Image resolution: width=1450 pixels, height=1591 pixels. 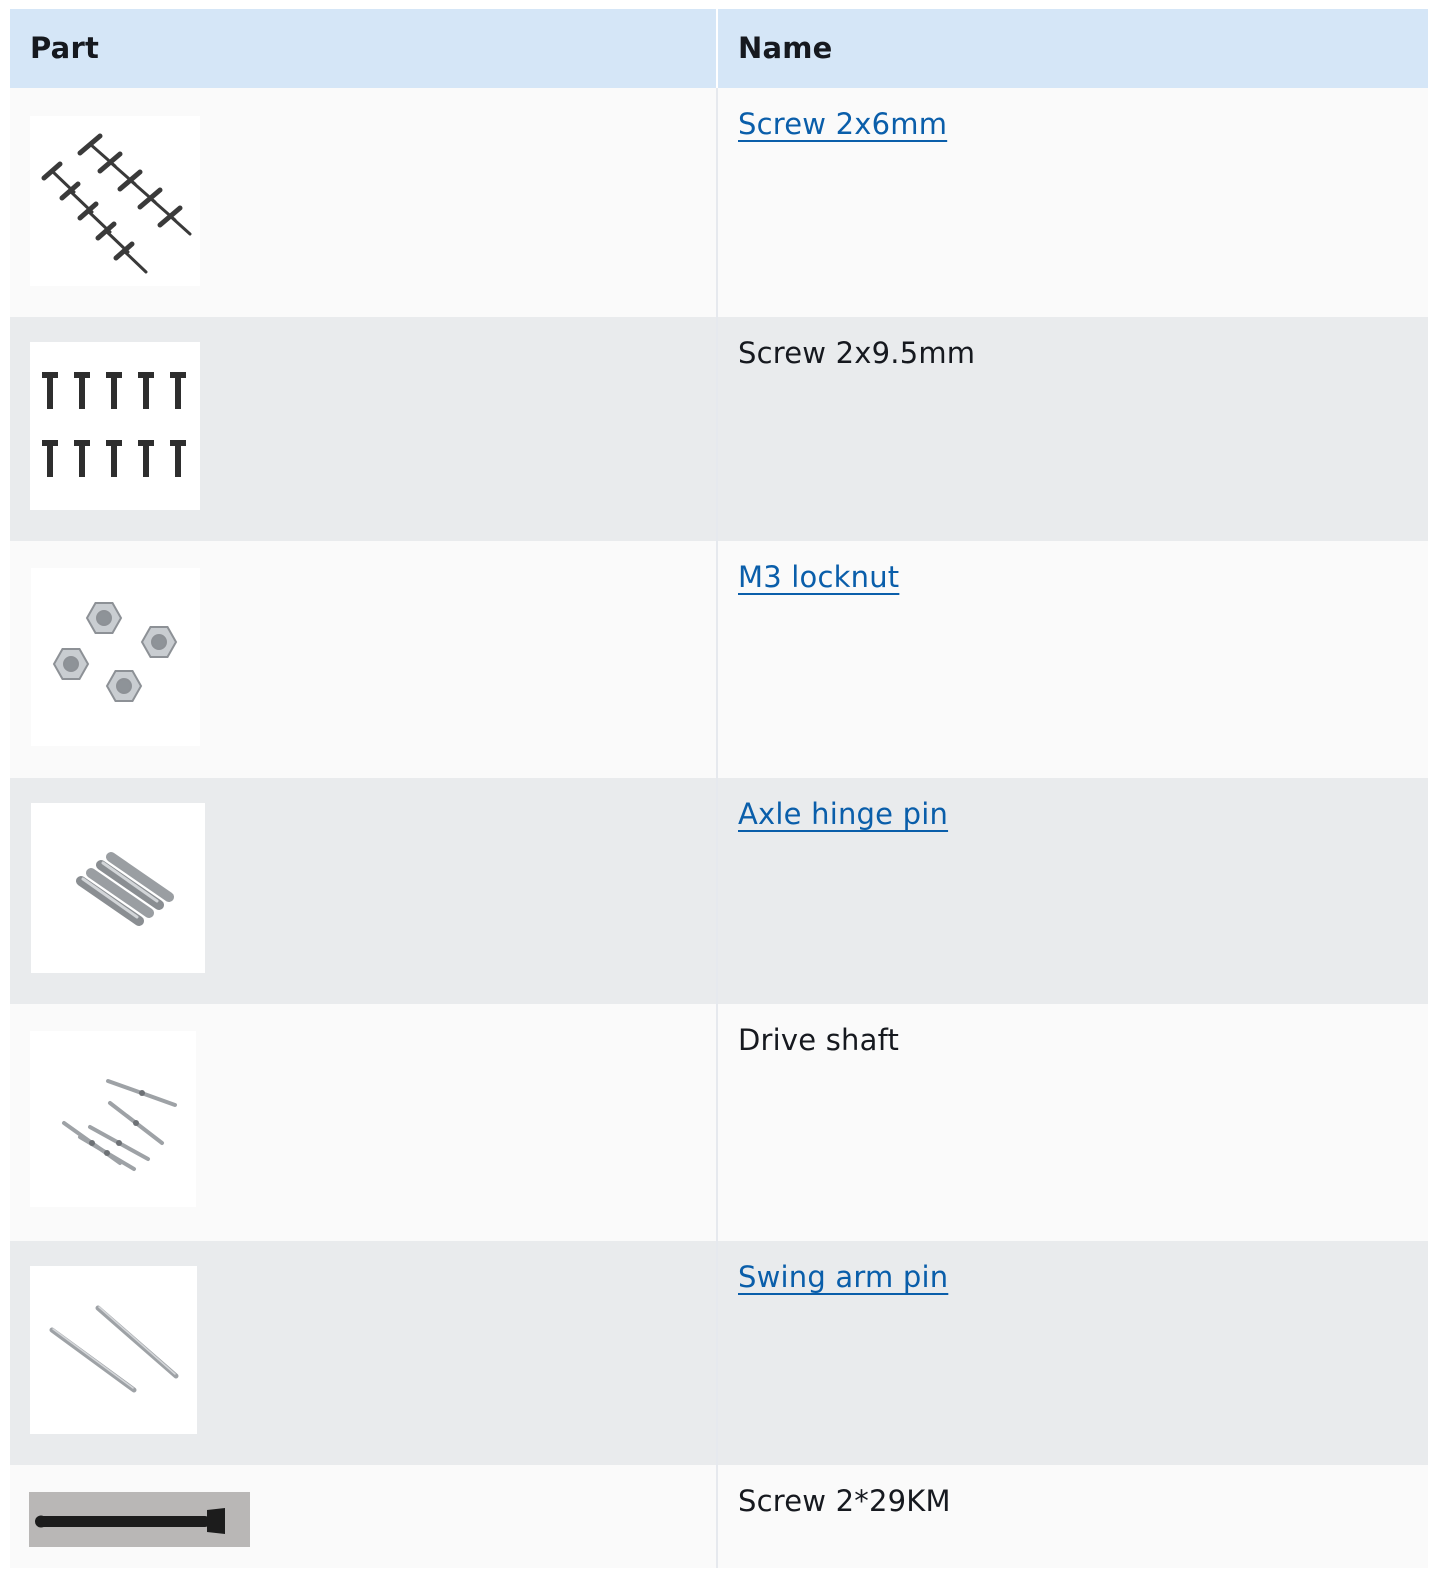 What do you see at coordinates (857, 353) in the screenshot?
I see `part-name: Screw 2x9.5mm` at bounding box center [857, 353].